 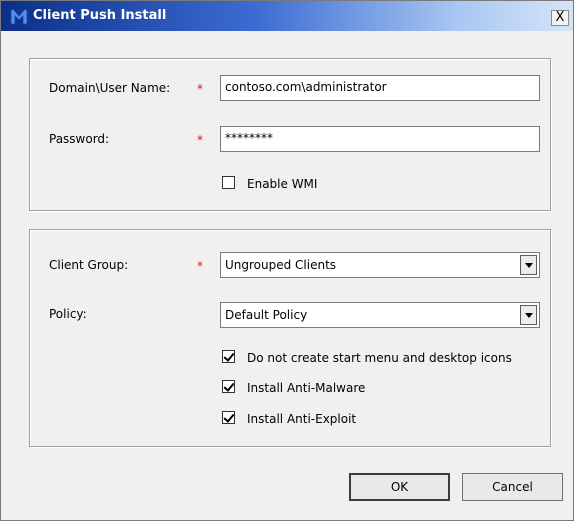 I want to click on policy-select: Default Policy, so click(x=380, y=315).